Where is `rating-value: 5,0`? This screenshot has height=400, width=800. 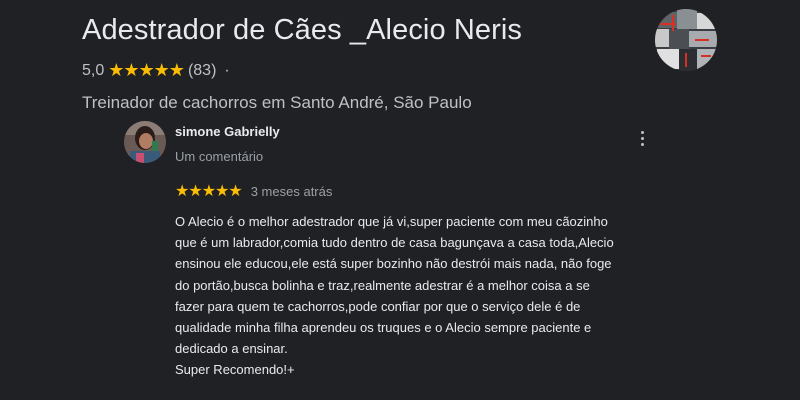
rating-value: 5,0 is located at coordinates (93, 70).